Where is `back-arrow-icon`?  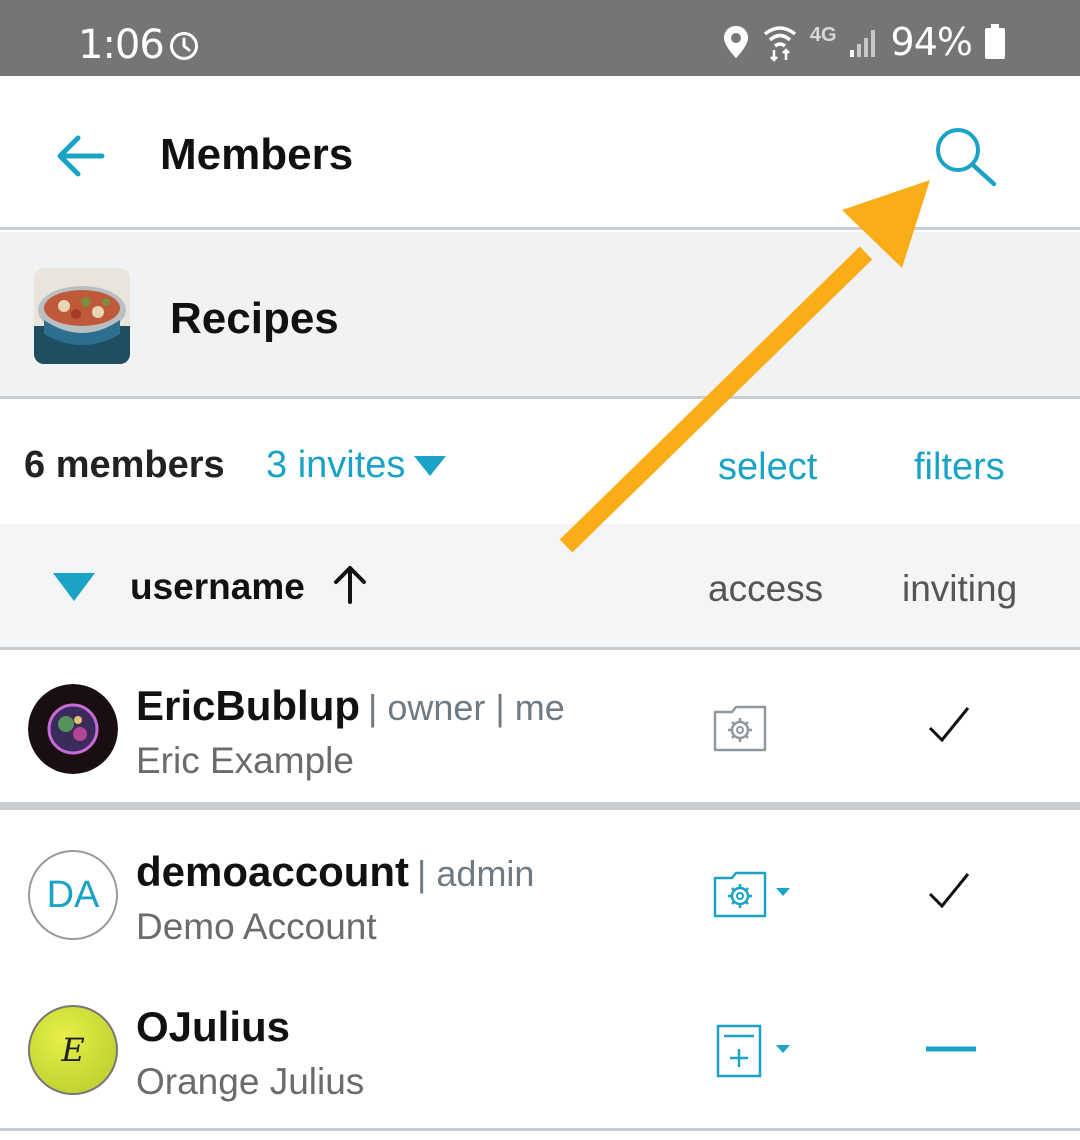
back-arrow-icon is located at coordinates (80, 156).